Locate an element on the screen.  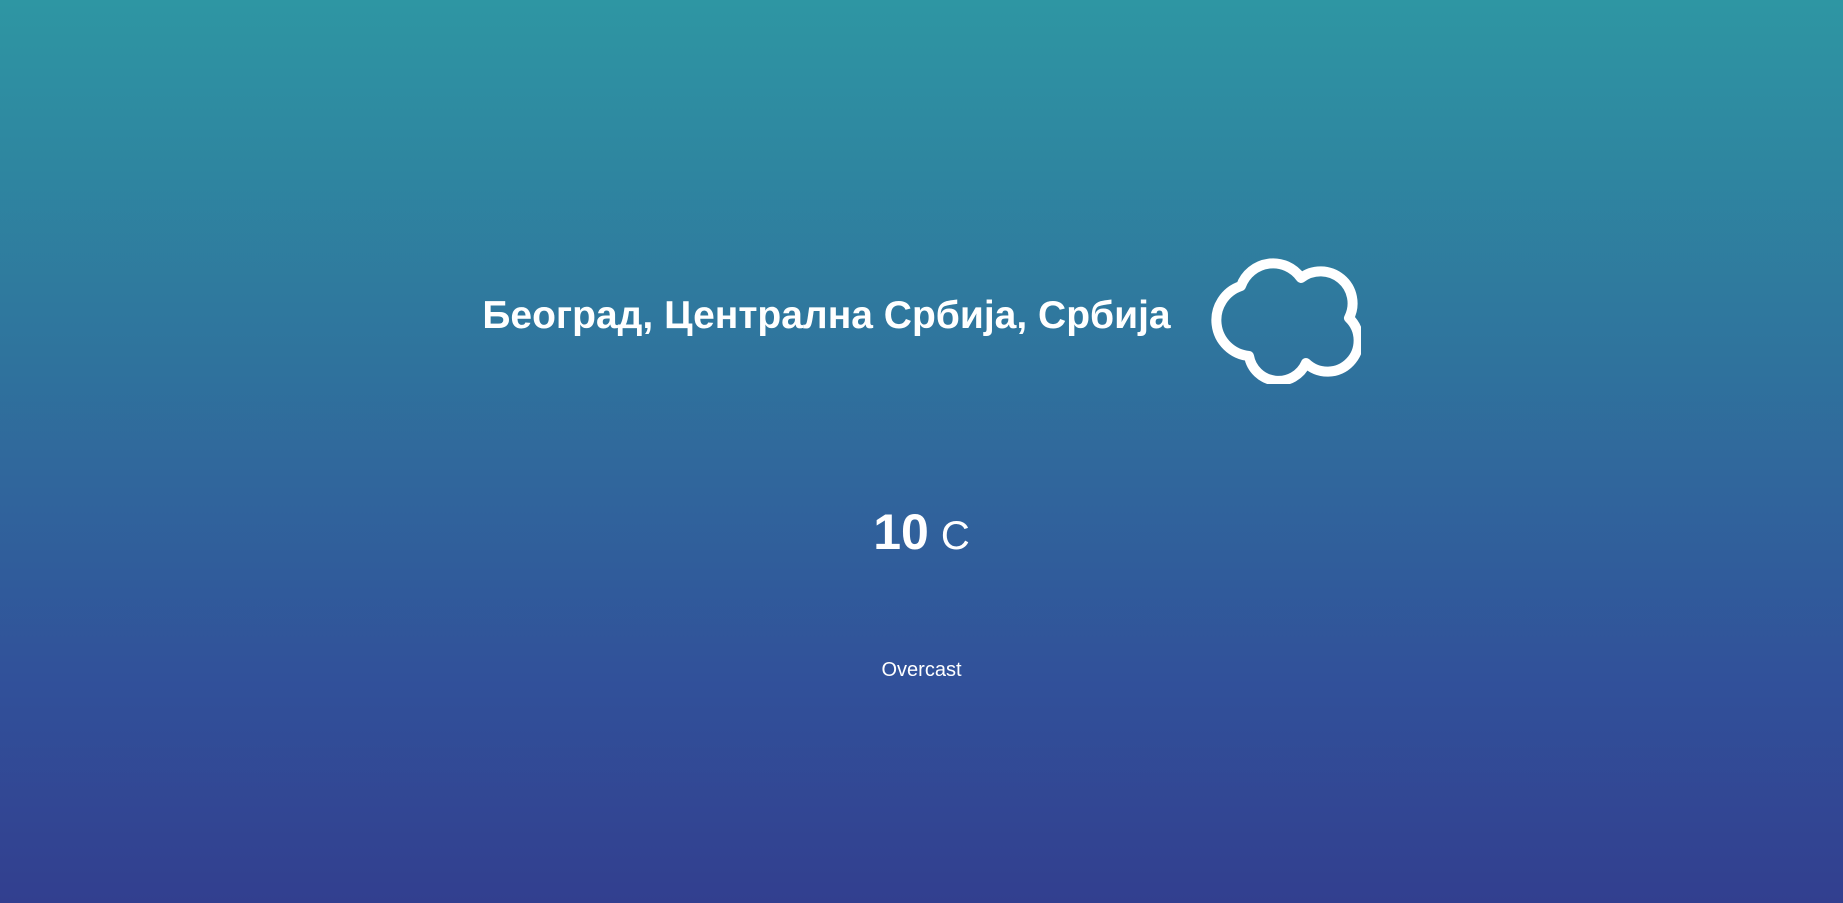
weather-condition: Overcast is located at coordinates (921, 670).